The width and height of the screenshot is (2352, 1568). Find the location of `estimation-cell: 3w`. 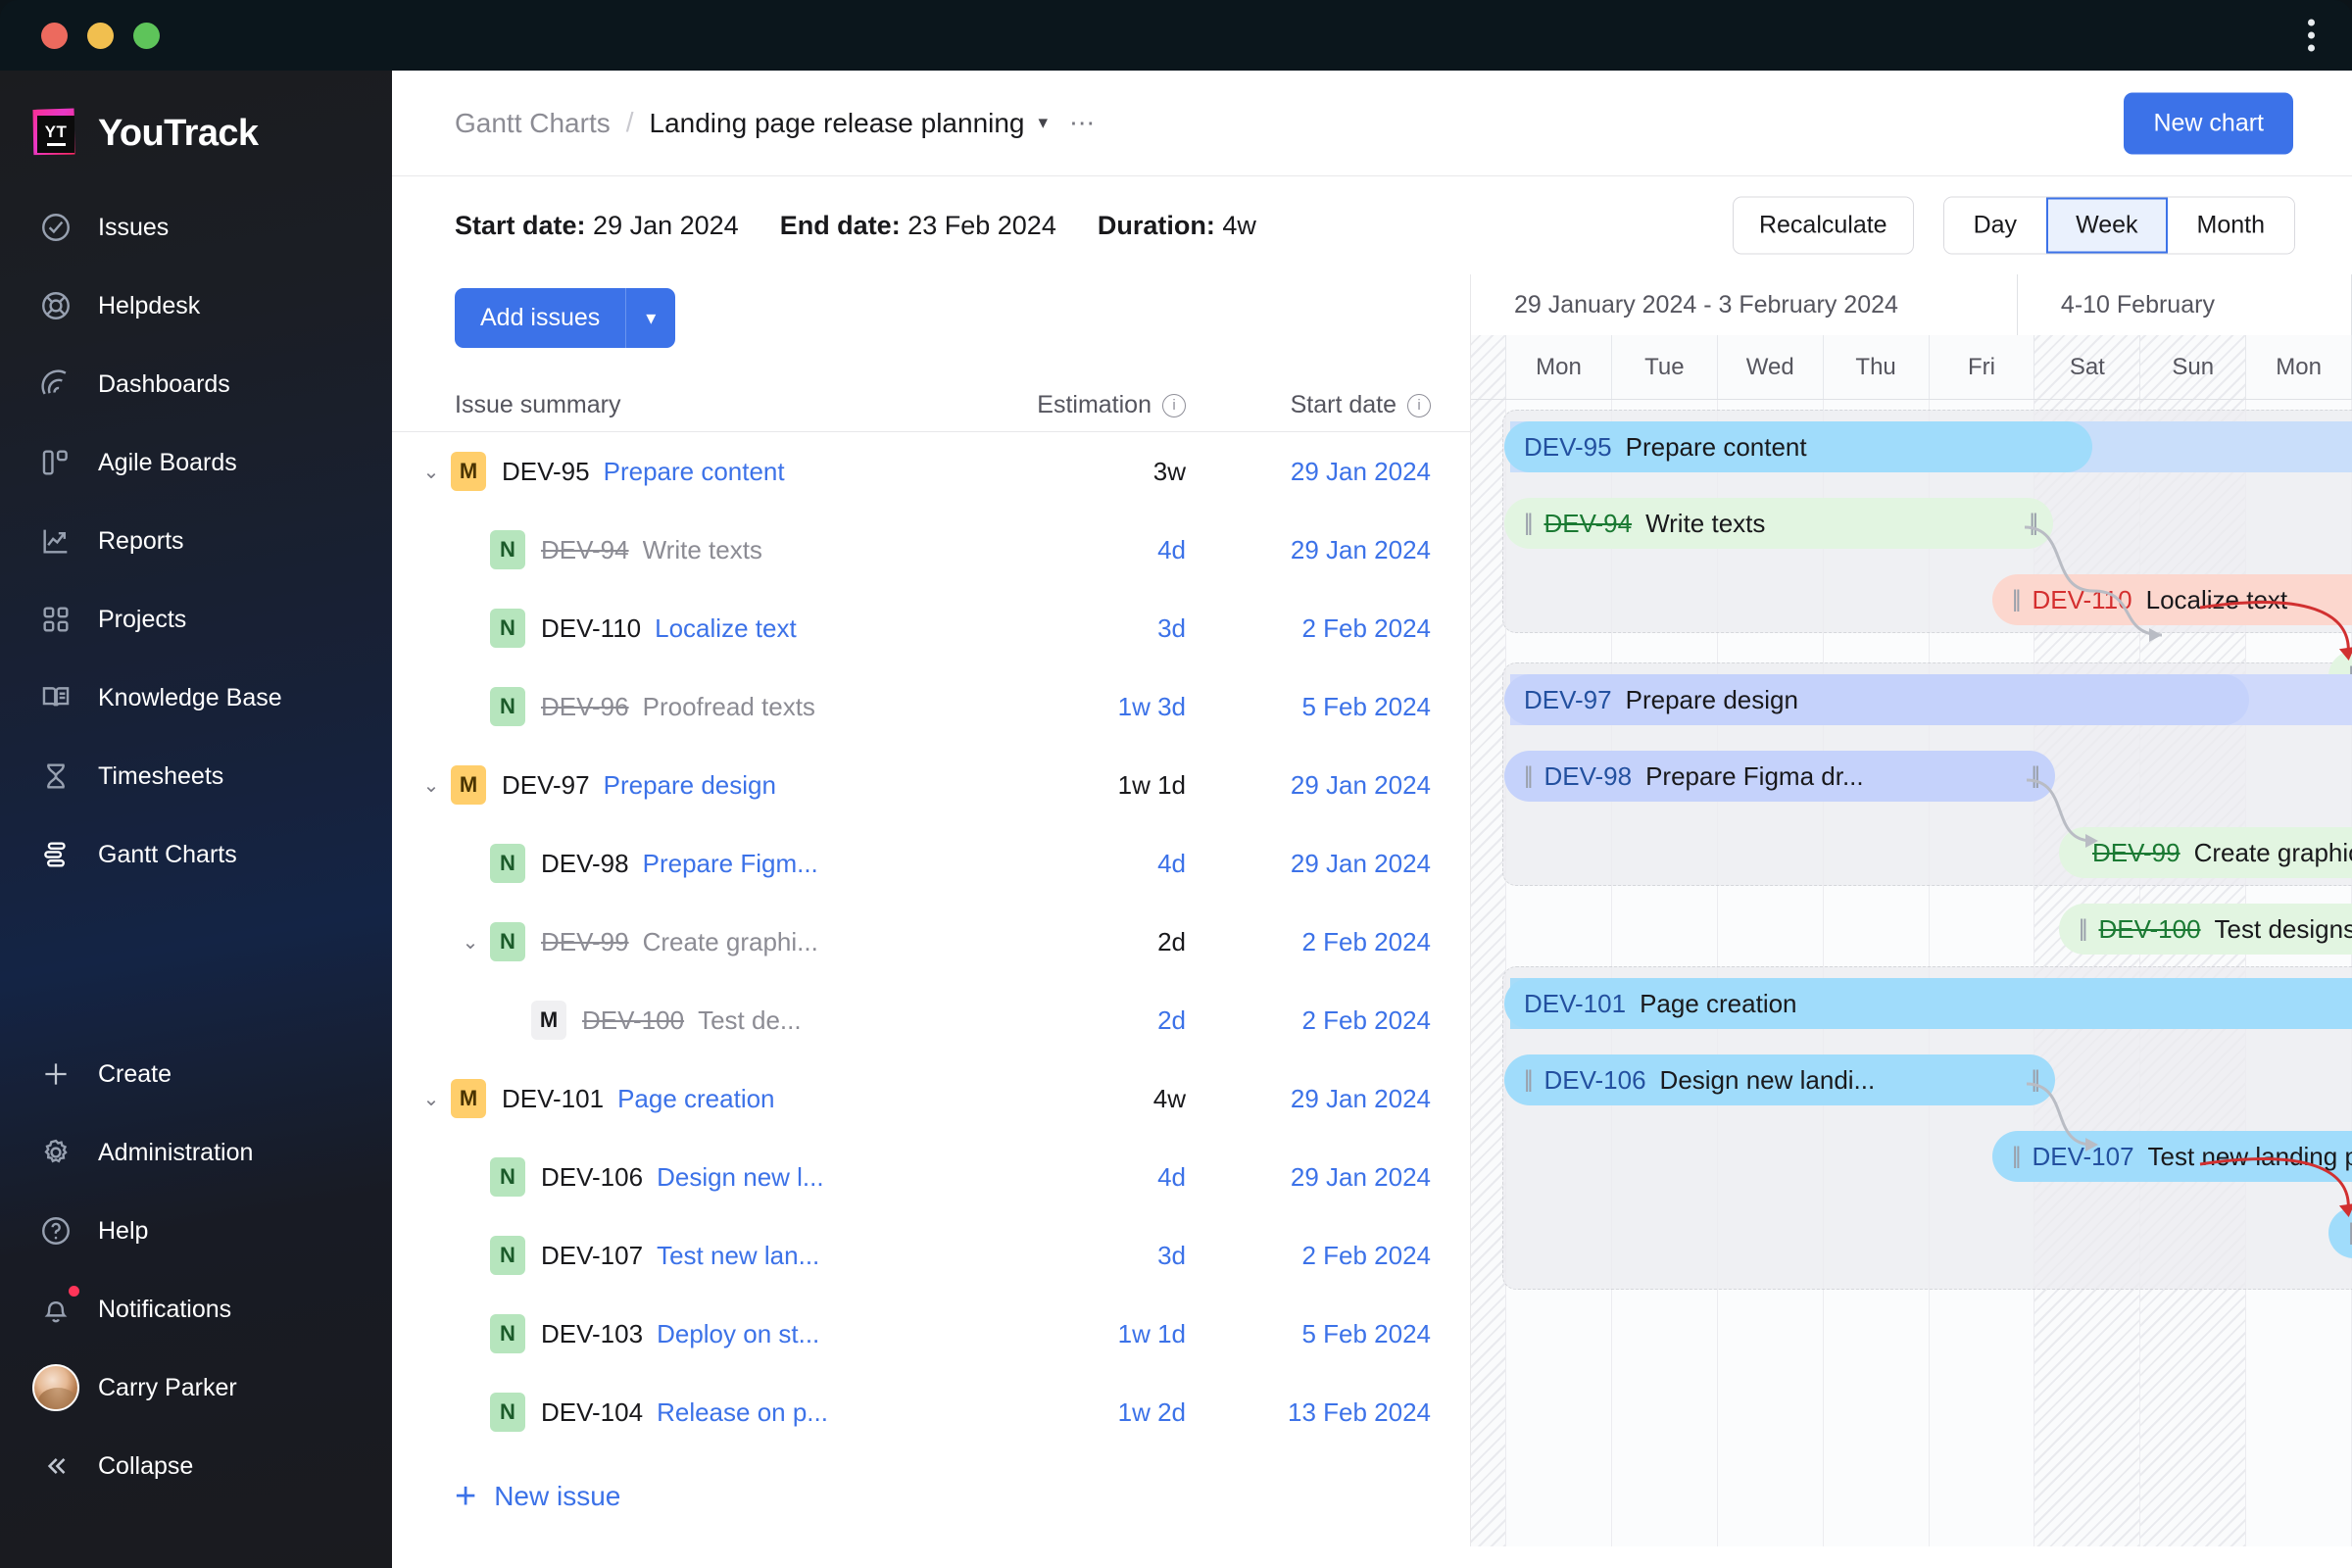

estimation-cell: 3w is located at coordinates (1063, 472).